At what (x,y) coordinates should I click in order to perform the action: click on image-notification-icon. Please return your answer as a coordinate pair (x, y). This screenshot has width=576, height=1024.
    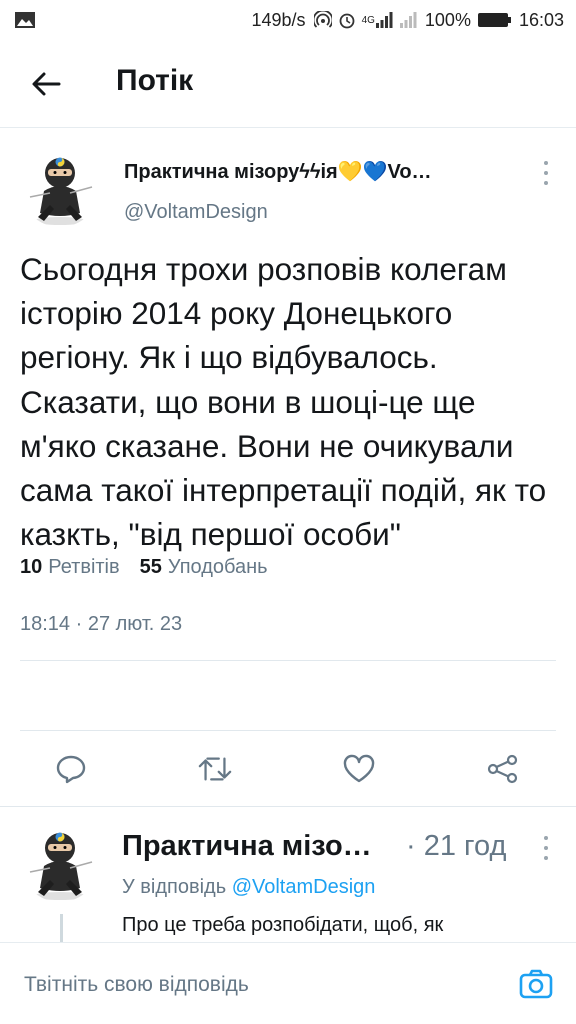
    Looking at the image, I should click on (25, 20).